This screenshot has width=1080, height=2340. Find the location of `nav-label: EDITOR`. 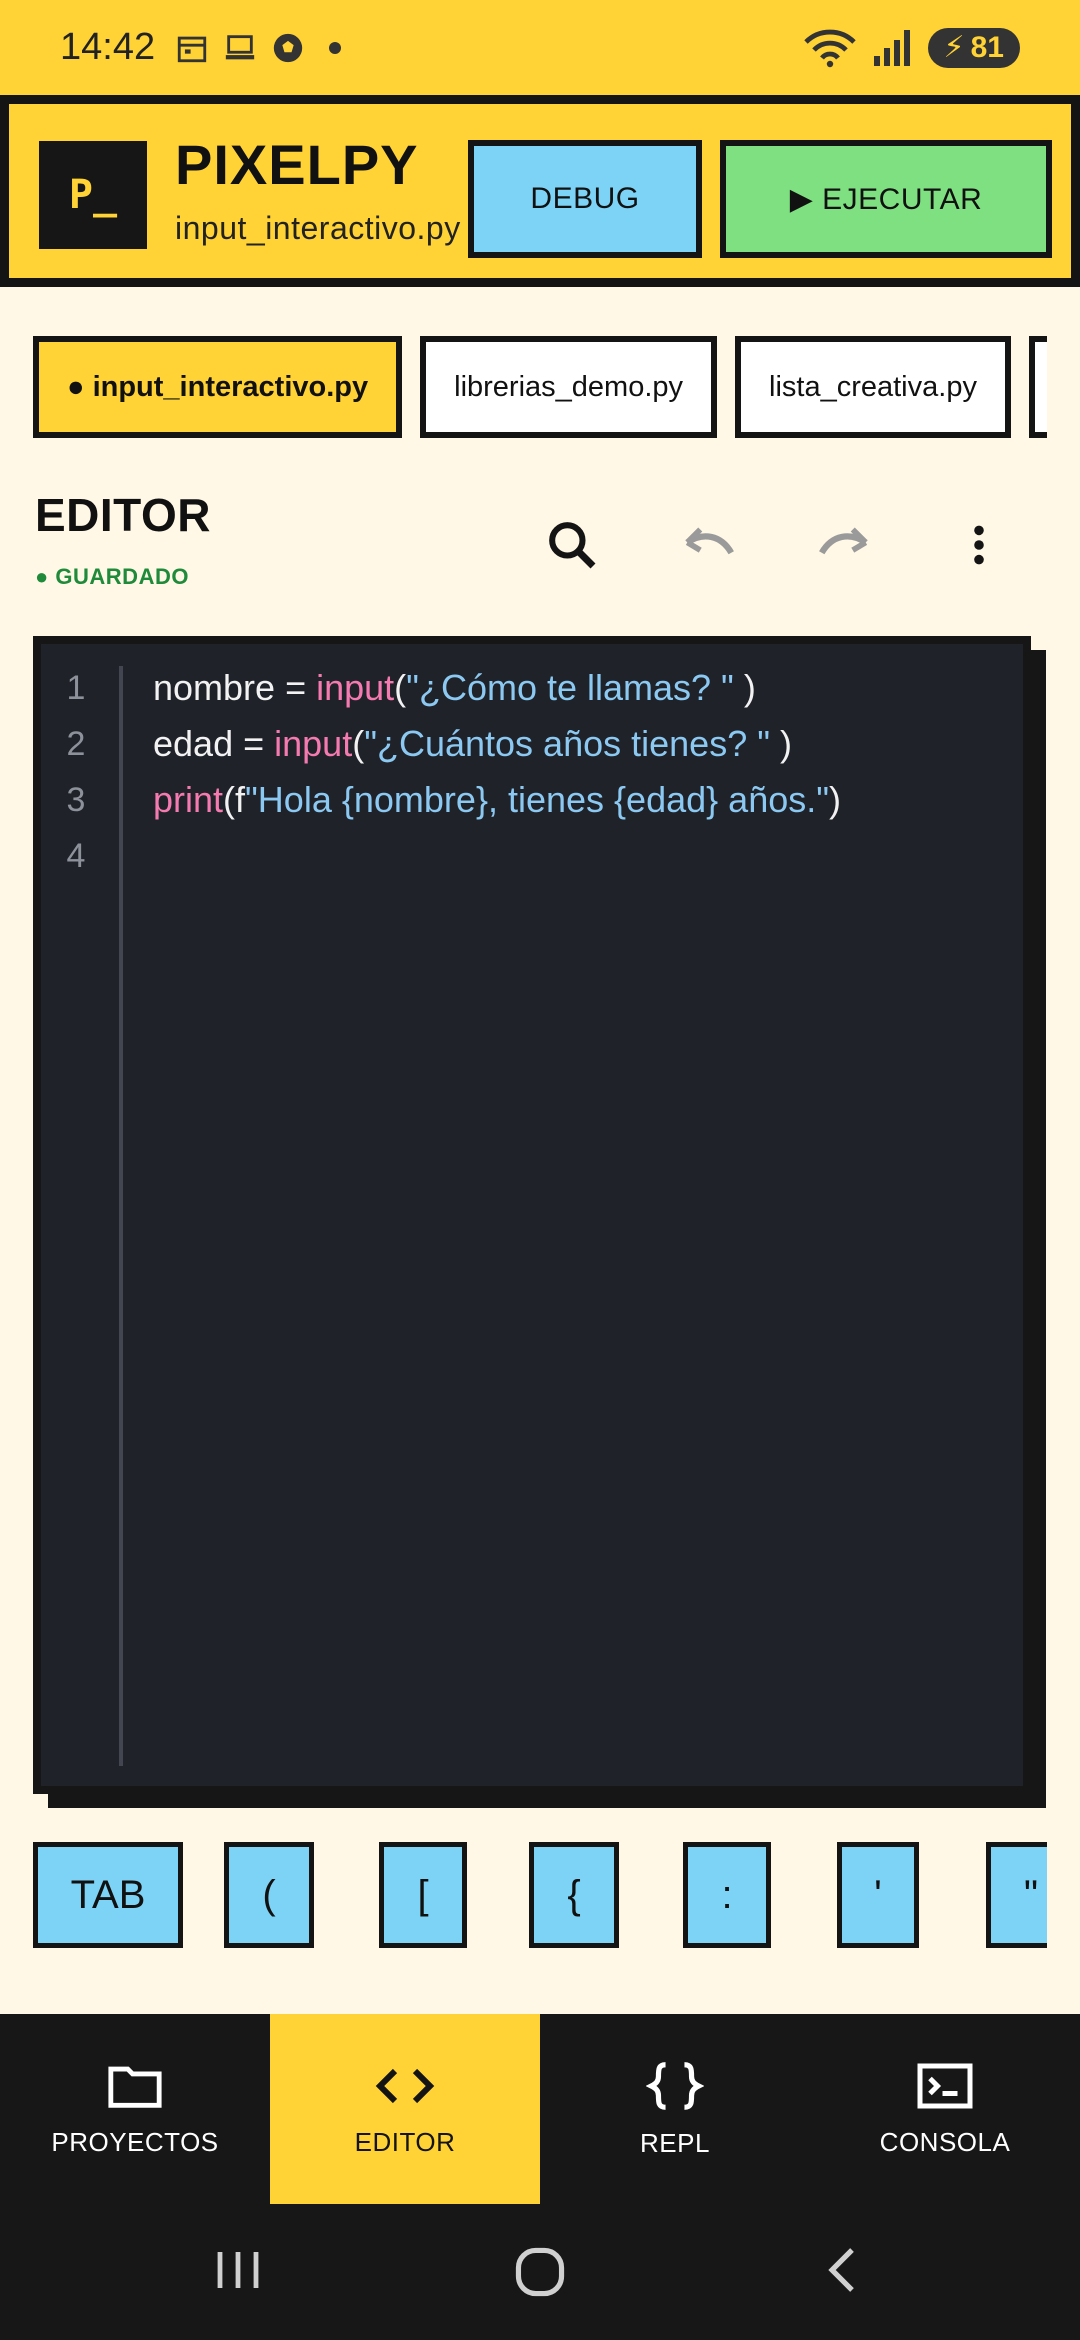

nav-label: EDITOR is located at coordinates (405, 2141).